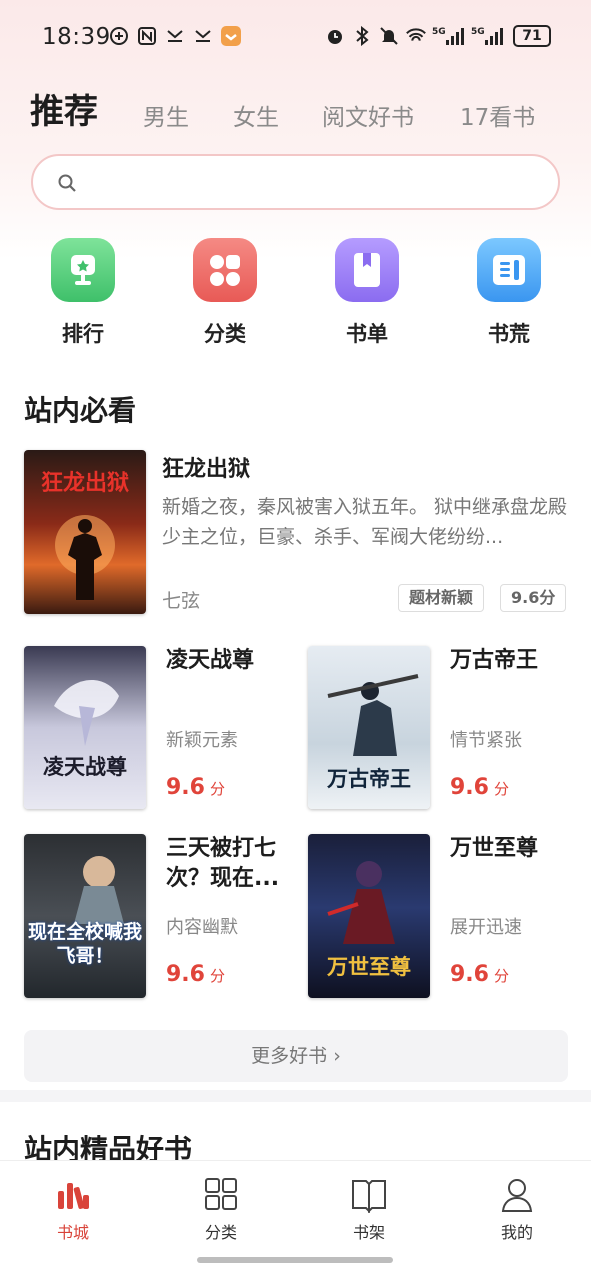 The height and width of the screenshot is (1279, 591). I want to click on notification-icon, so click(119, 36).